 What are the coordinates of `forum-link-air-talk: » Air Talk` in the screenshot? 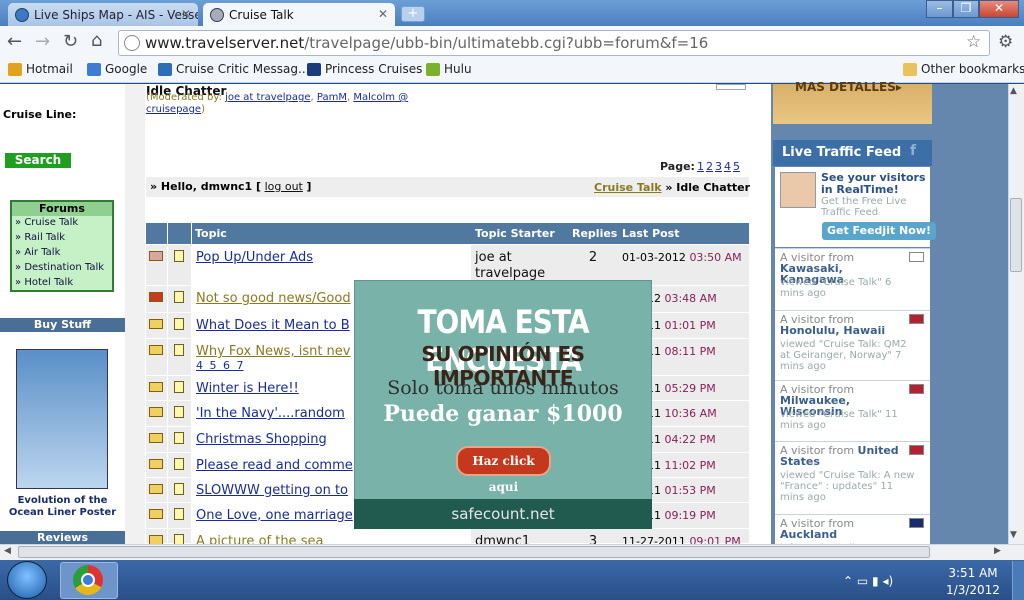 It's located at (37, 252).